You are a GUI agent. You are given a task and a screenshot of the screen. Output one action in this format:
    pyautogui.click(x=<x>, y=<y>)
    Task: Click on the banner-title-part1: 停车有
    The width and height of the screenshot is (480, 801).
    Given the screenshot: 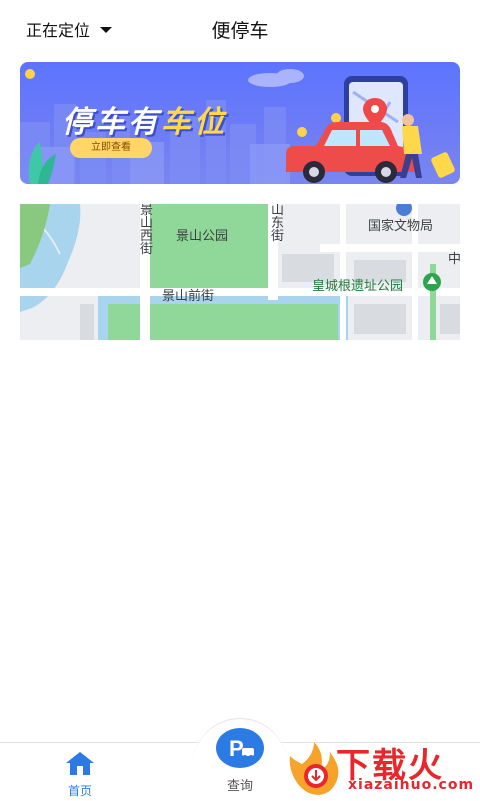 What is the action you would take?
    pyautogui.click(x=111, y=122)
    